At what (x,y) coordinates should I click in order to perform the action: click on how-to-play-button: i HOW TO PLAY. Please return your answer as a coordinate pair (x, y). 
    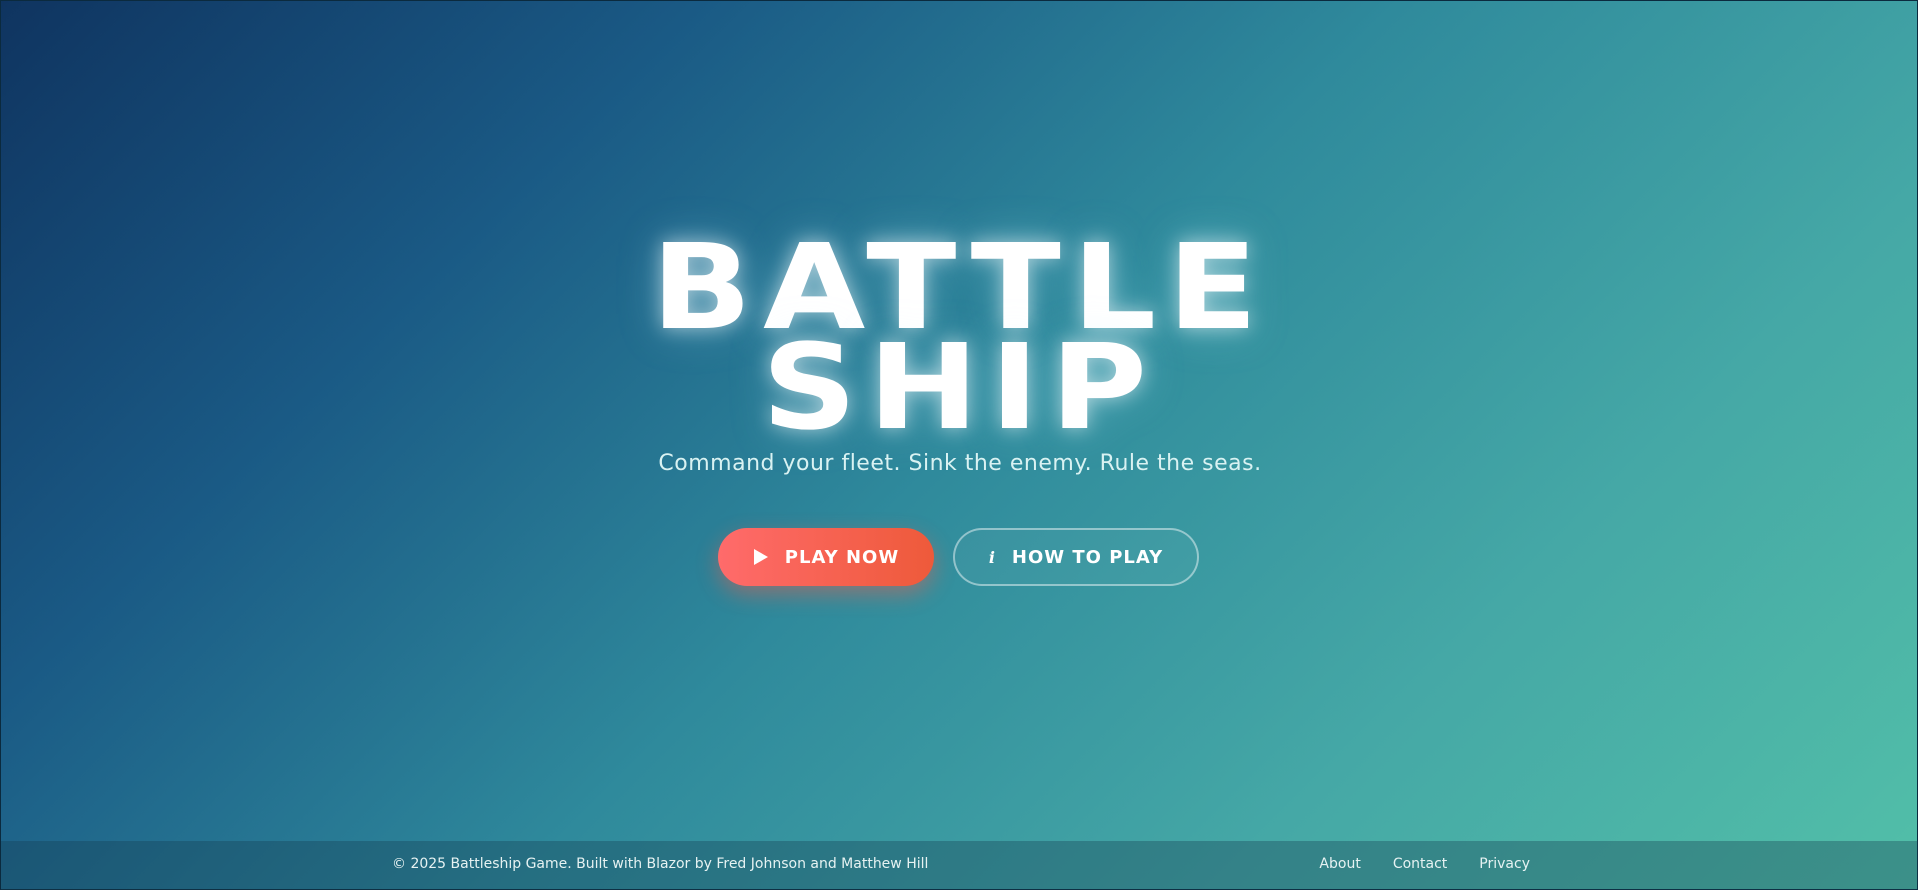
    Looking at the image, I should click on (1076, 557).